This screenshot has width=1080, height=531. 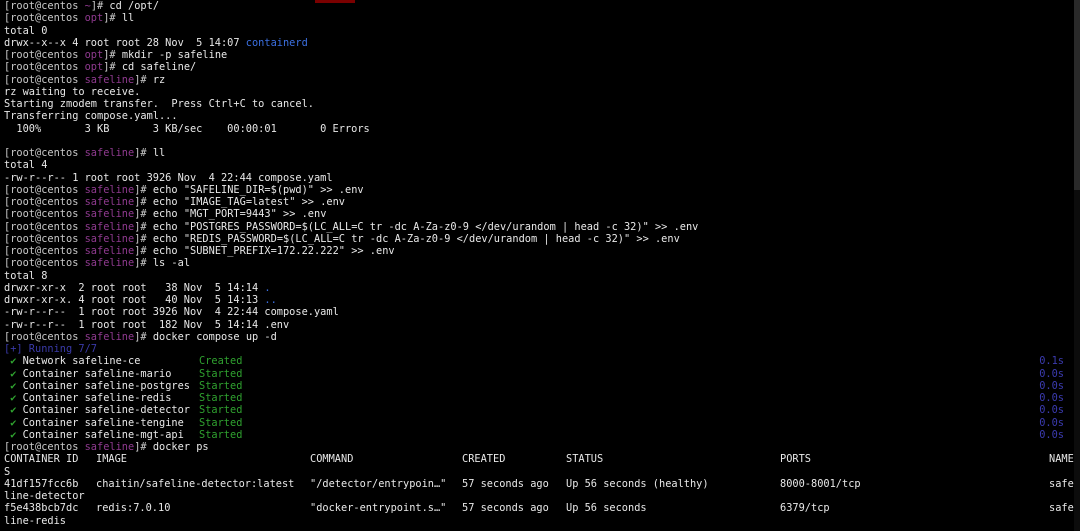 What do you see at coordinates (539, 165) in the screenshot?
I see `output-line: total 4` at bounding box center [539, 165].